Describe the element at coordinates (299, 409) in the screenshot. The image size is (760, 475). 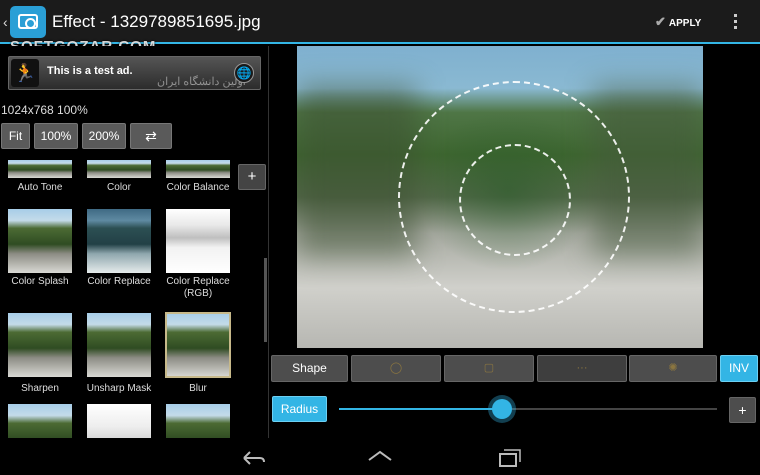
I see `radius-button: Radius` at that location.